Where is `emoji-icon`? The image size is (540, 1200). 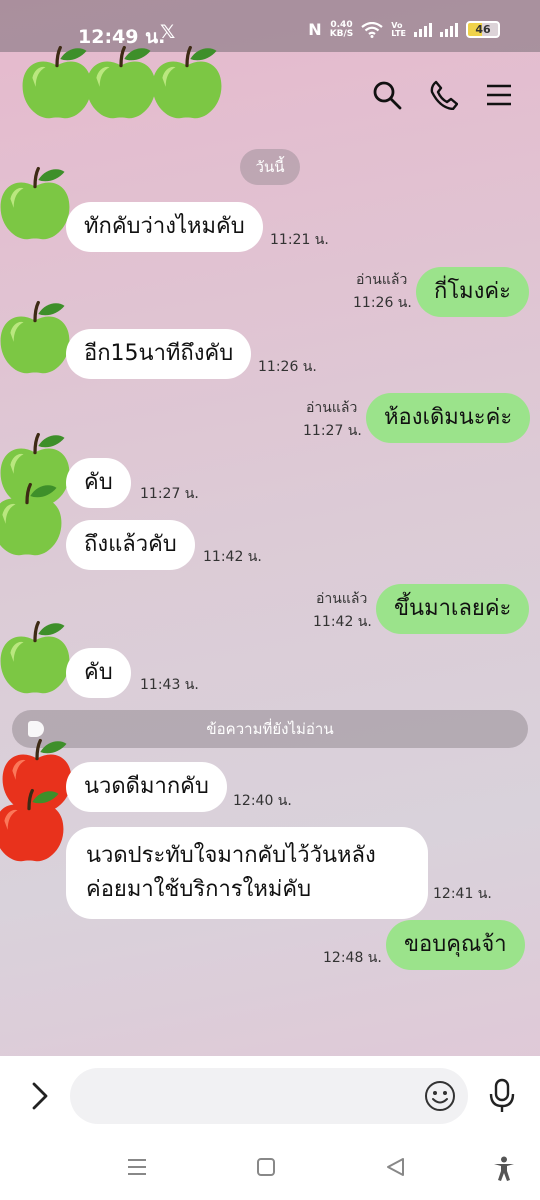 emoji-icon is located at coordinates (440, 1096).